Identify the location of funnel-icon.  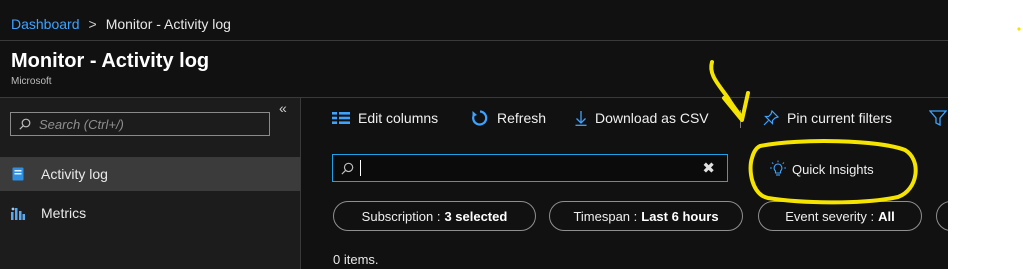
(938, 118).